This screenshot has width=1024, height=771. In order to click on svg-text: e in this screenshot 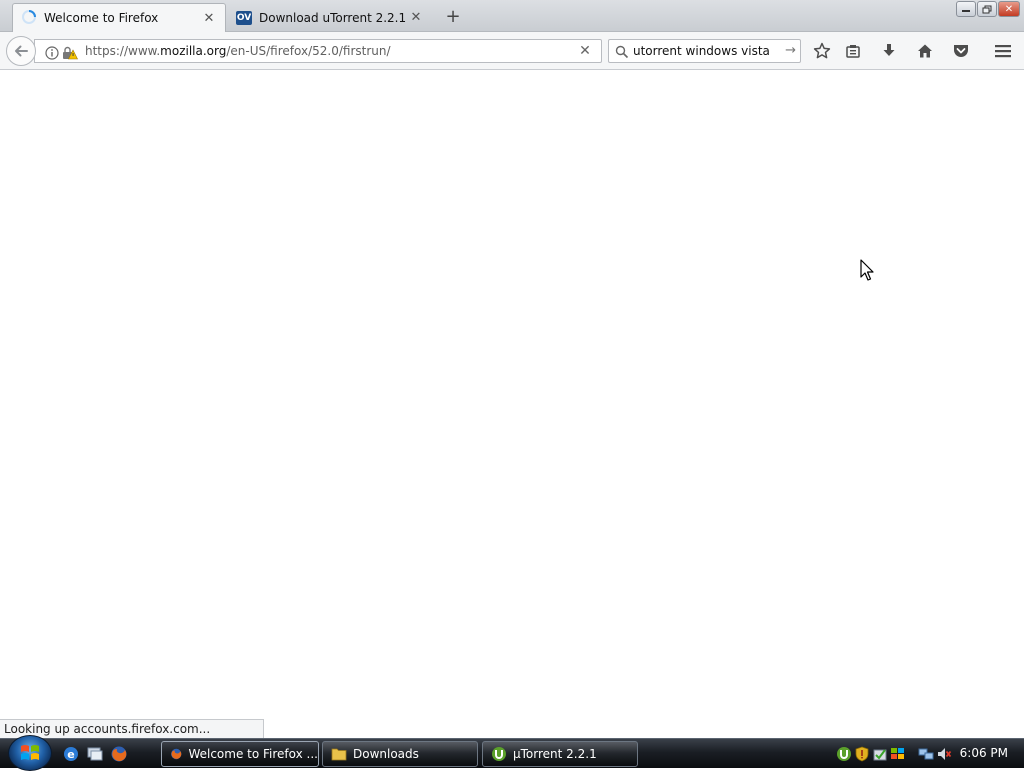, I will do `click(70, 754)`.